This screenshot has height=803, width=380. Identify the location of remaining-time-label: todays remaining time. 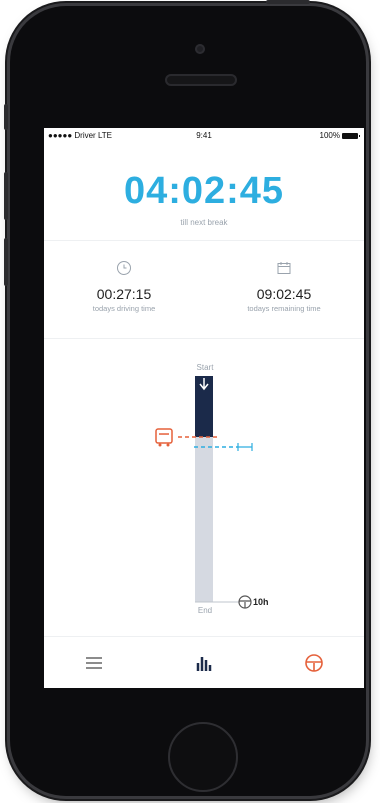
(284, 308).